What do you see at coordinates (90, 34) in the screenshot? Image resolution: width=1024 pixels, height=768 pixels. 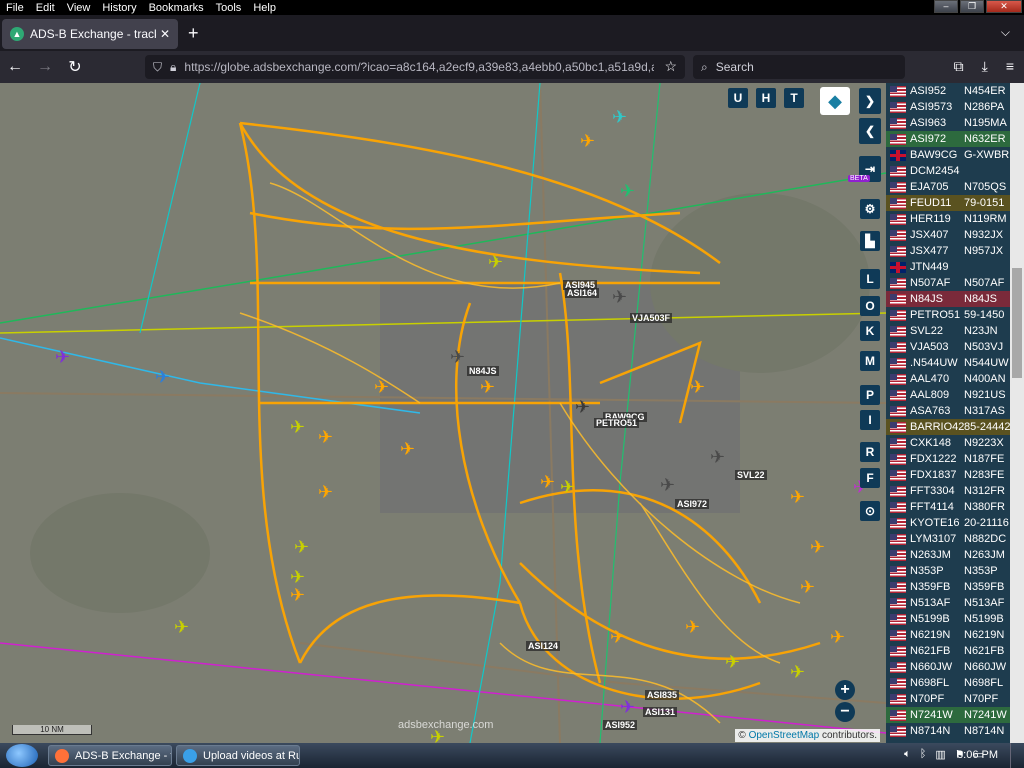 I see `browser-tab-active: ▲ ADS-B Exchange - track aircraft ✕` at bounding box center [90, 34].